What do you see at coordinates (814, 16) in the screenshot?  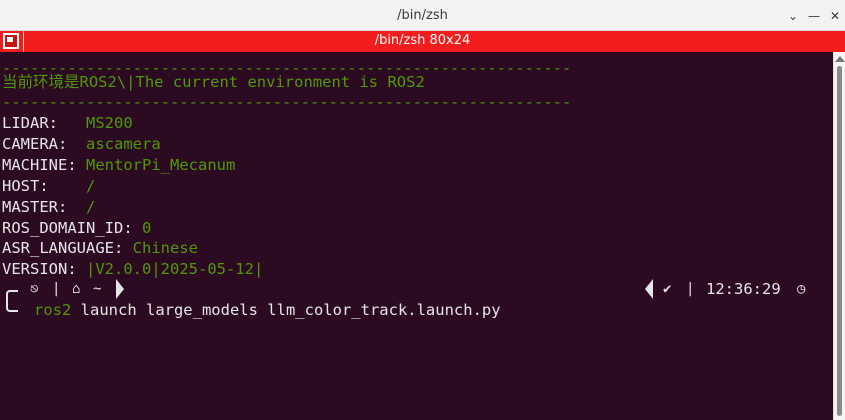 I see `minimize-icon: —` at bounding box center [814, 16].